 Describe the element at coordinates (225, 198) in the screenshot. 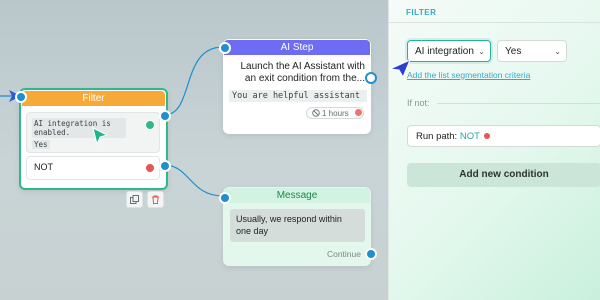

I see `message-input-handle` at that location.